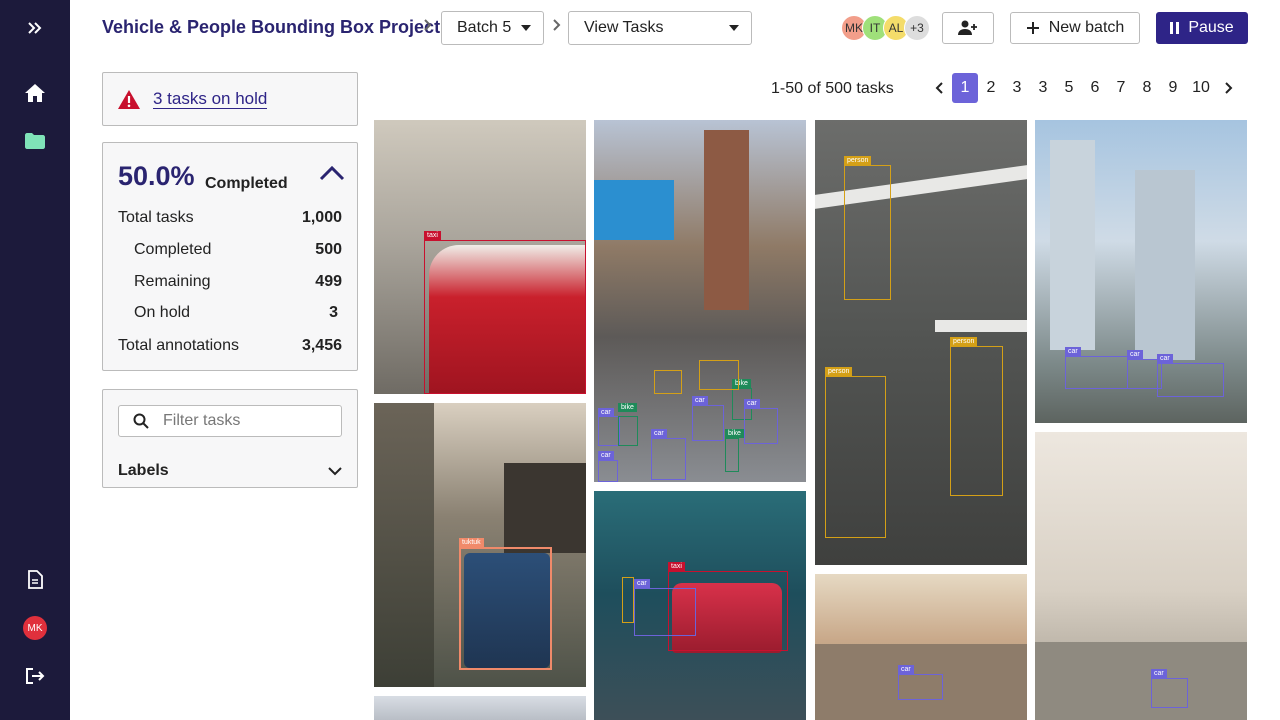 The width and height of the screenshot is (1280, 720). I want to click on stat-label: Total tasks, so click(156, 217).